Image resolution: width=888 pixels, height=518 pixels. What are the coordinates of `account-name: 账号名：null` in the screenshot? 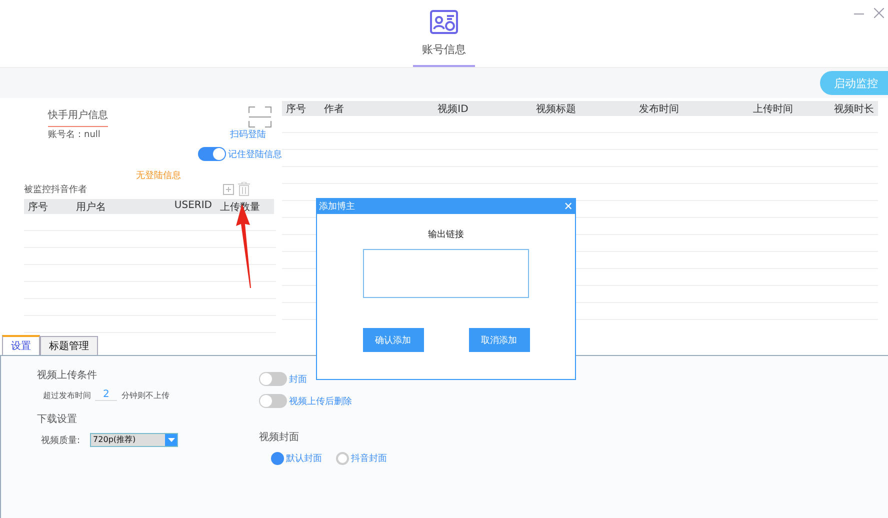 It's located at (74, 134).